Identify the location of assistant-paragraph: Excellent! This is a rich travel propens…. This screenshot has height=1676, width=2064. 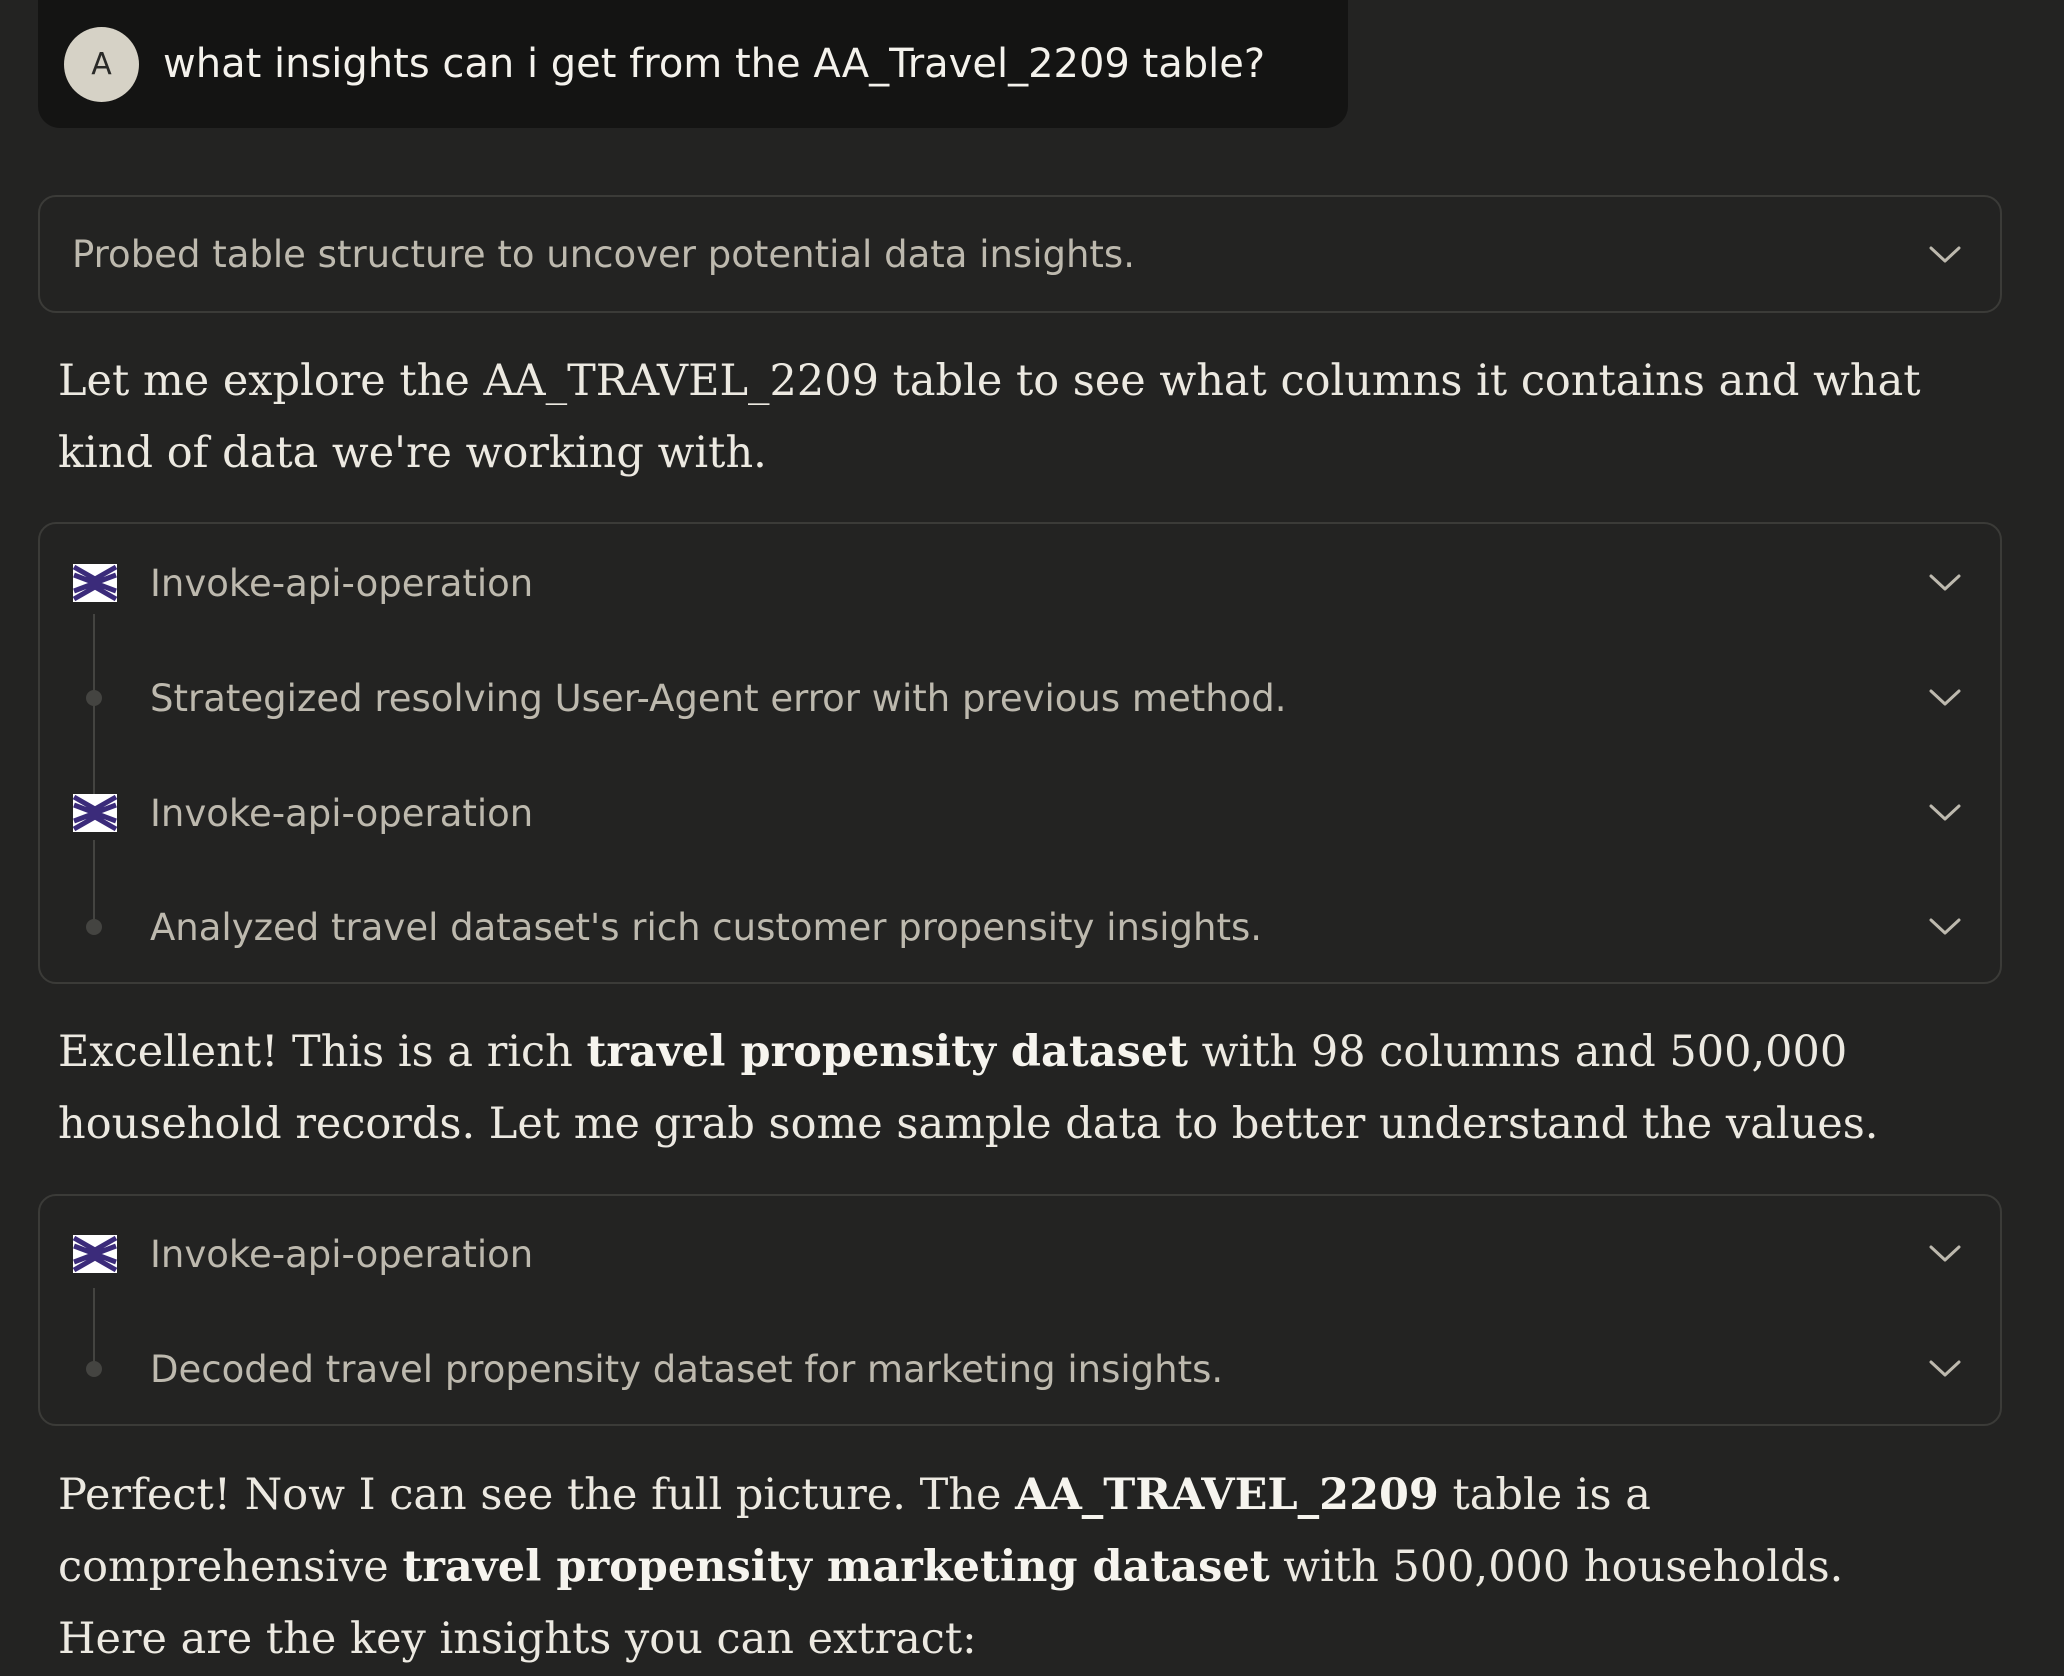
(1008, 1088).